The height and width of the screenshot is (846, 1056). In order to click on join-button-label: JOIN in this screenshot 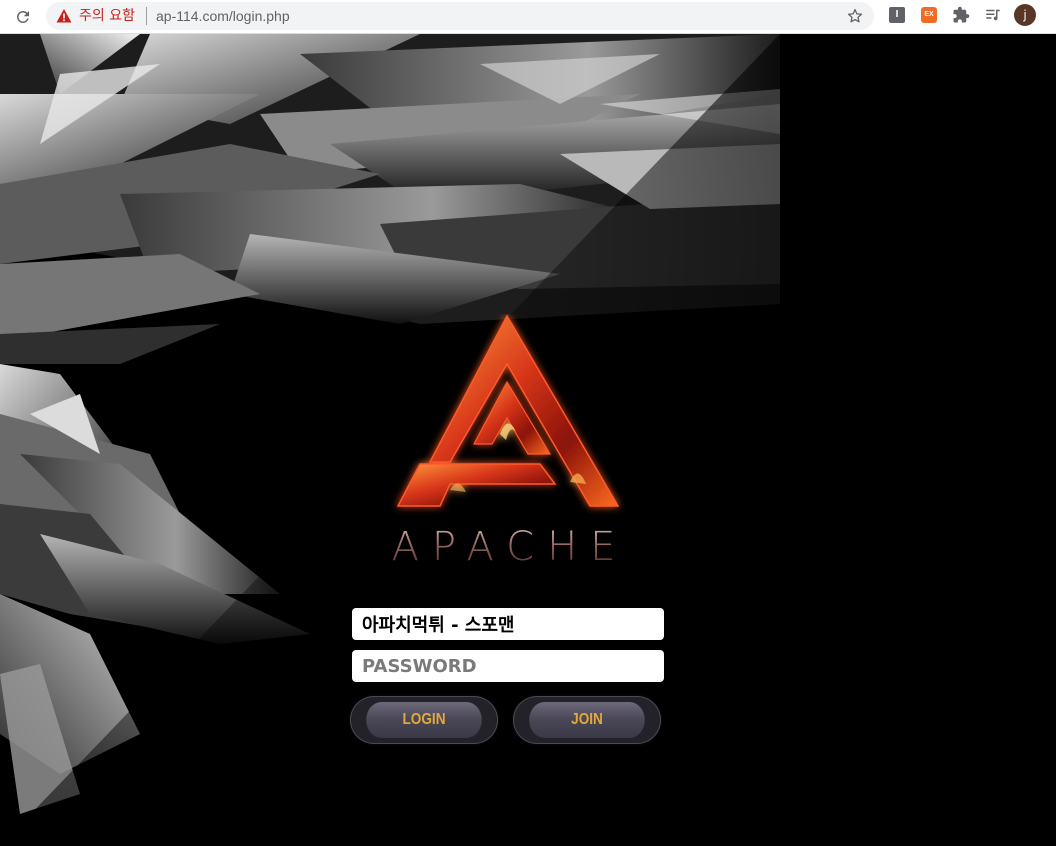, I will do `click(587, 720)`.